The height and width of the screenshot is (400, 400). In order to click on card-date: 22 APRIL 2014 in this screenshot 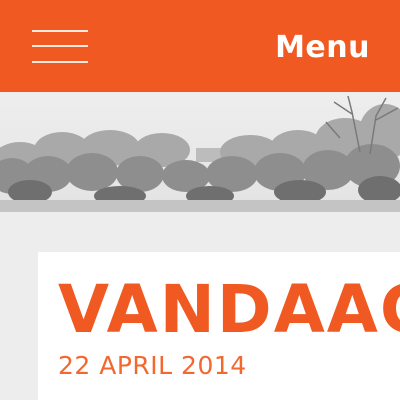, I will do `click(152, 365)`.